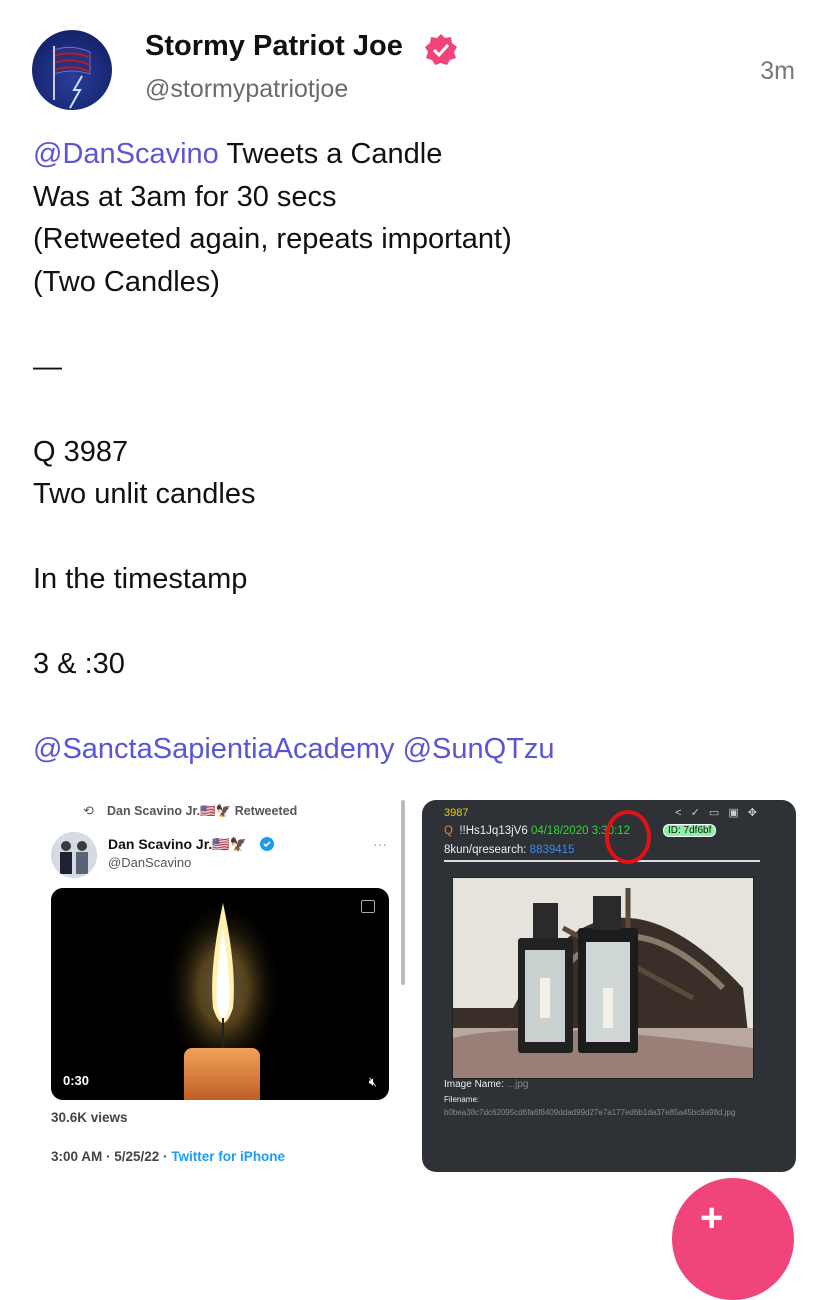  What do you see at coordinates (223, 999) in the screenshot?
I see `candle-flame-icon` at bounding box center [223, 999].